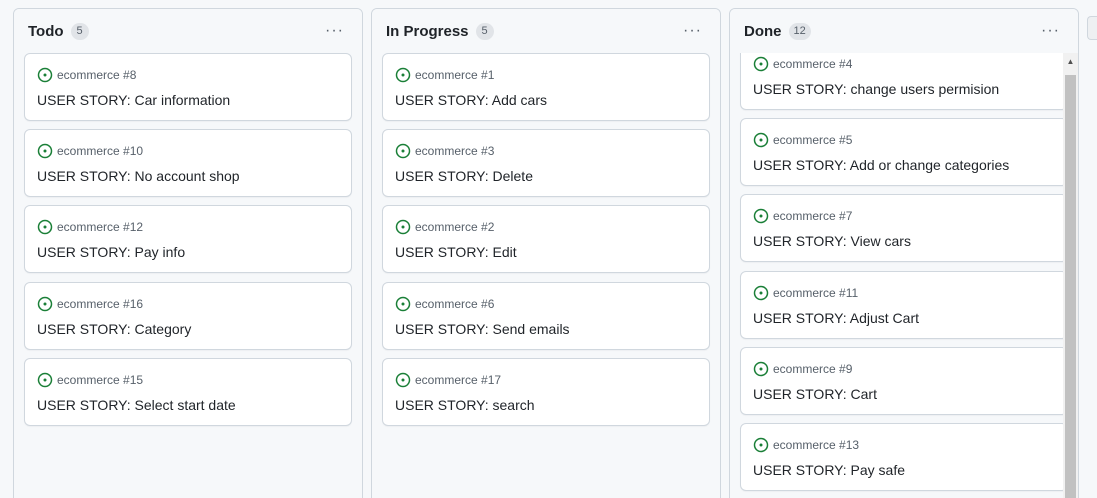 The height and width of the screenshot is (498, 1097). I want to click on issue-ref: ecommerce #16, so click(100, 304).